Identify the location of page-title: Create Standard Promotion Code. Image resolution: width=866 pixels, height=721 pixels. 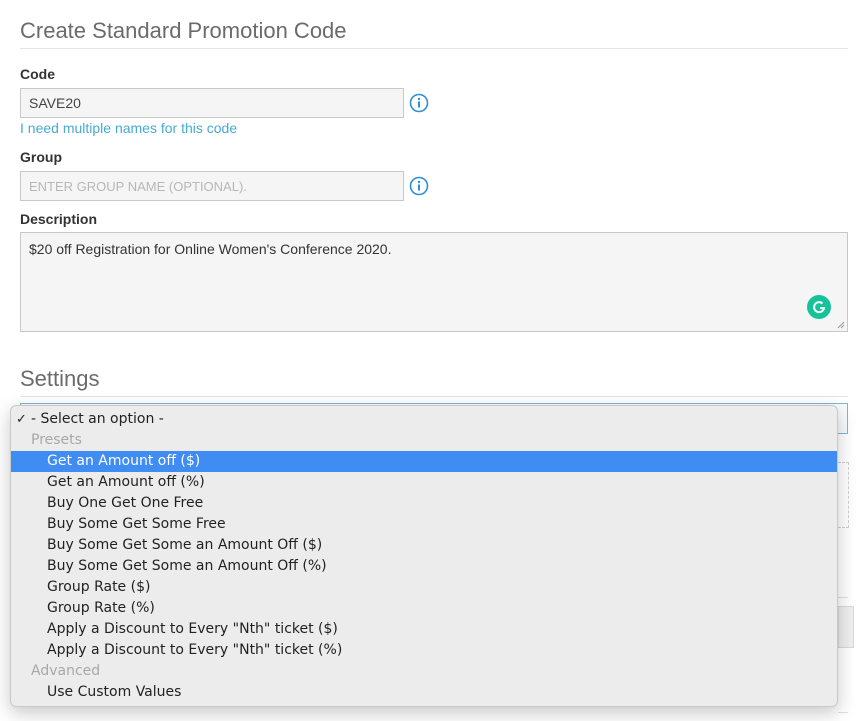
(434, 33).